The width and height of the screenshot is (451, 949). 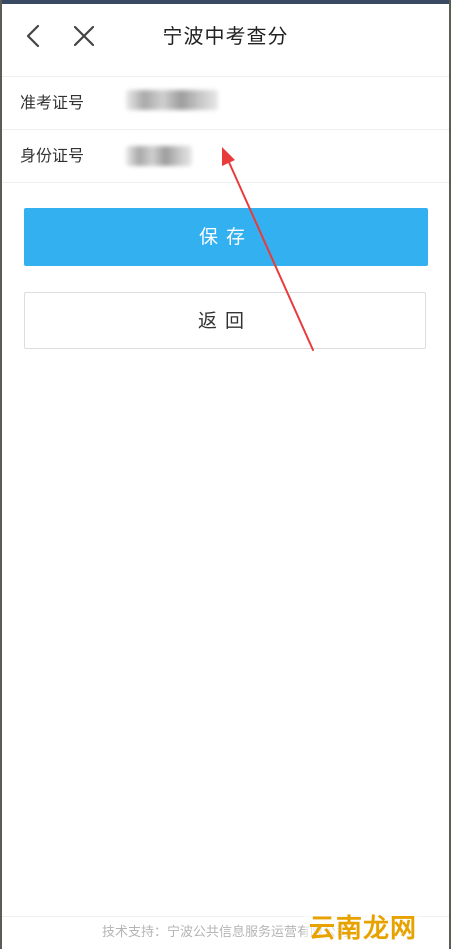 I want to click on score-query-form: 准考证号 身份证号, so click(x=225, y=130).